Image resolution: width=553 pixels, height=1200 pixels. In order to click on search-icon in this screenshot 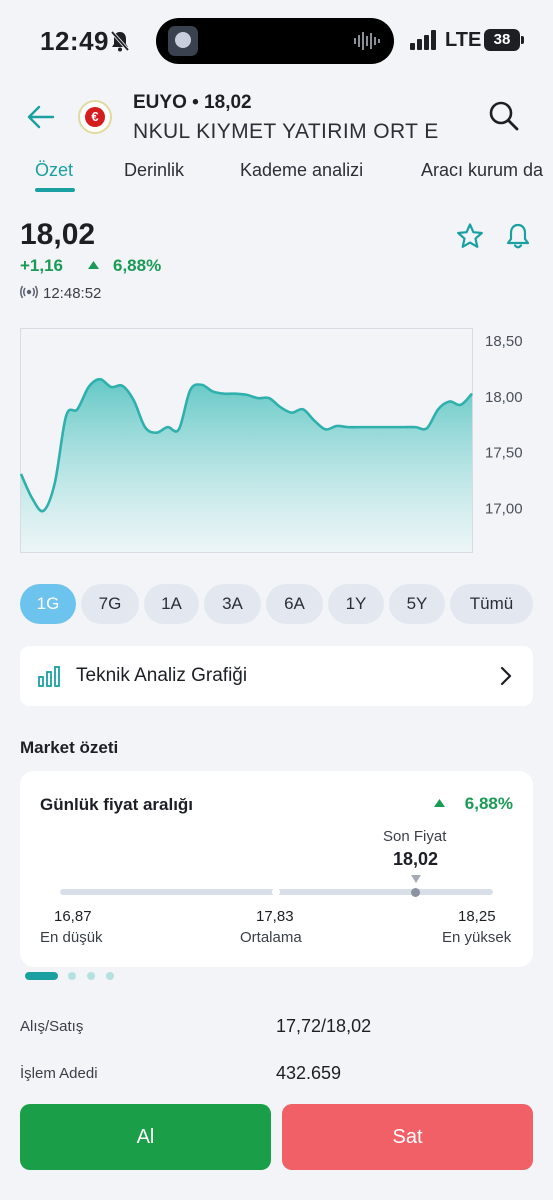, I will do `click(504, 116)`.